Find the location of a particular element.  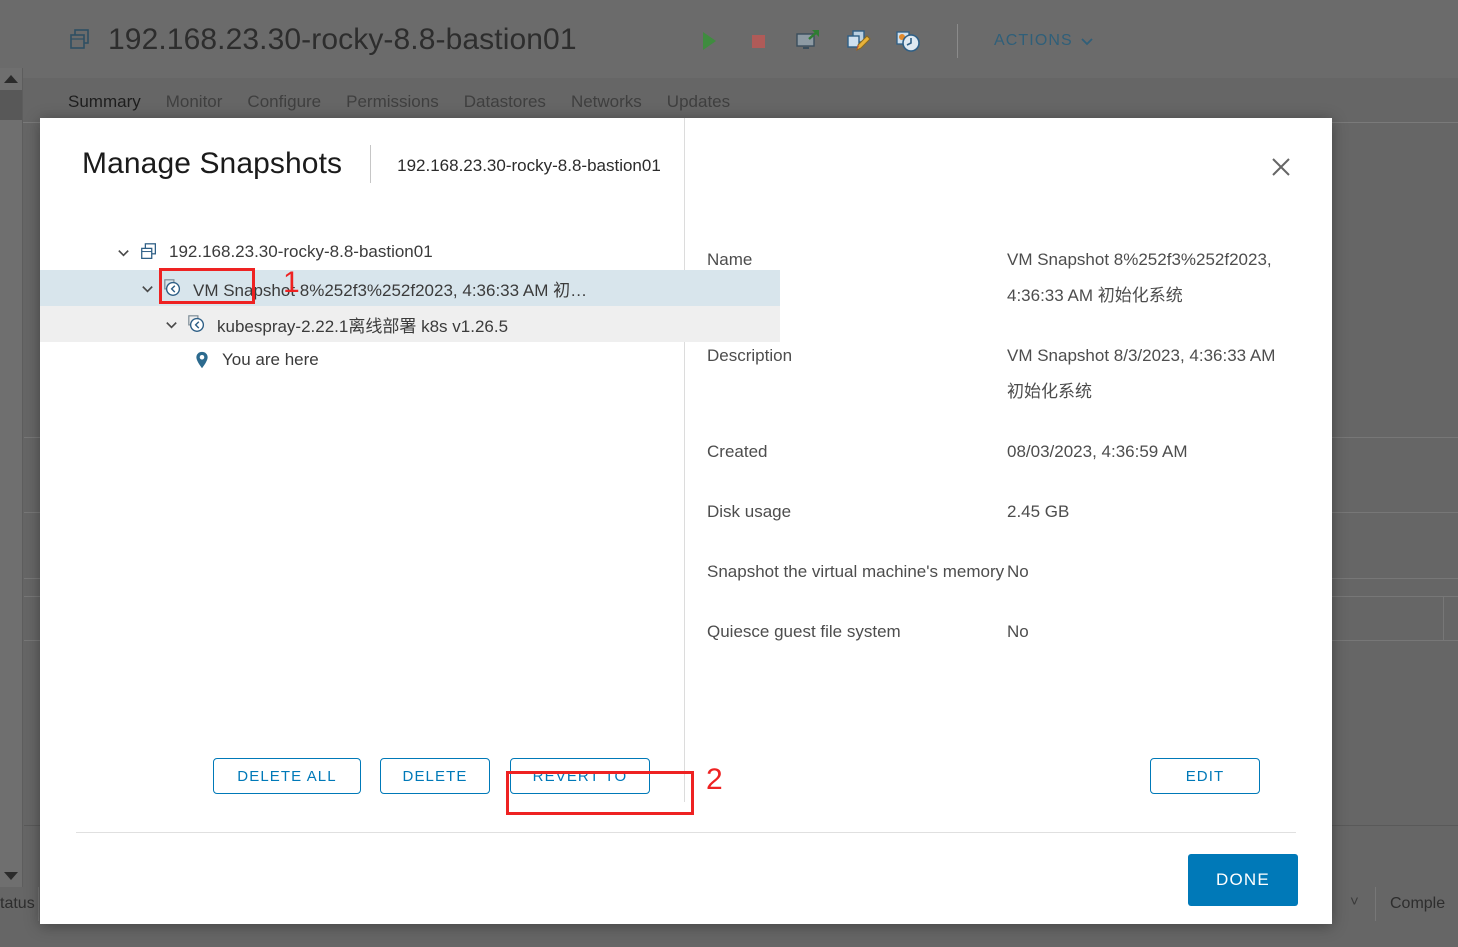

detail-row-quiesce: Quiesce guest file system No is located at coordinates (1019, 632).